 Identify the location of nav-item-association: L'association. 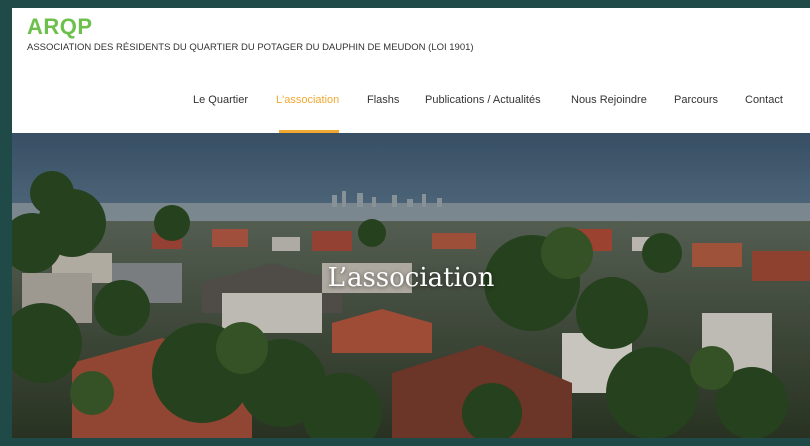
(307, 100).